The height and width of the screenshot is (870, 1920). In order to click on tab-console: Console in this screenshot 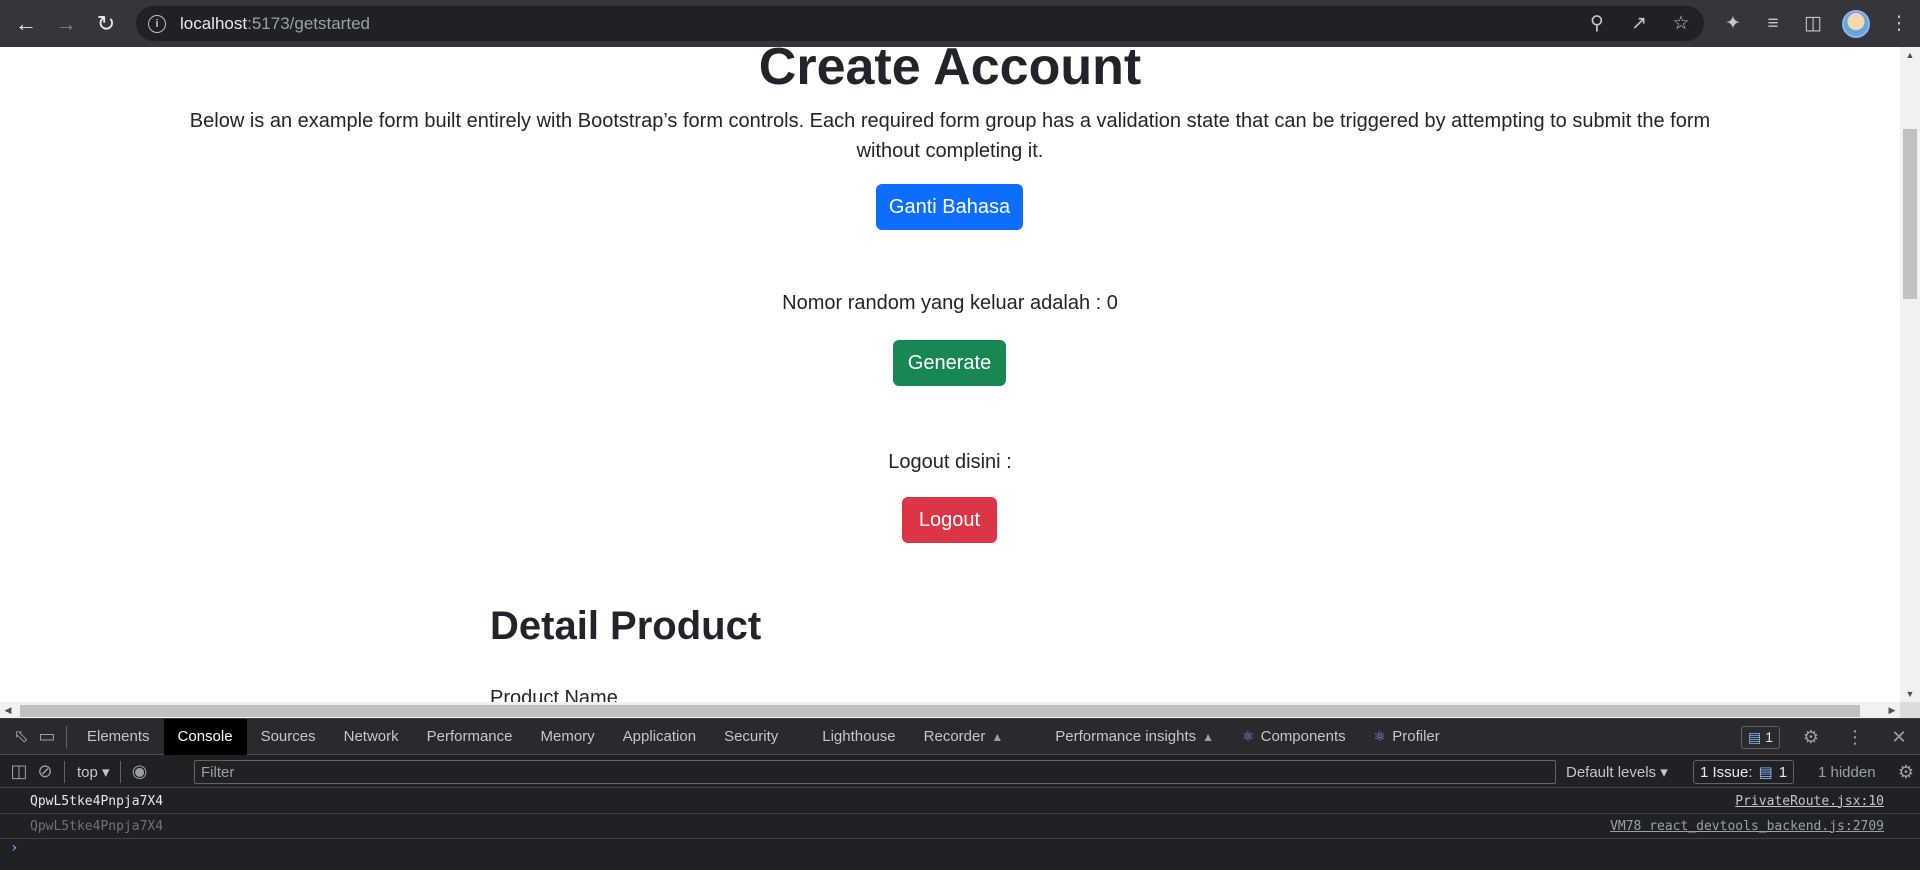, I will do `click(205, 736)`.